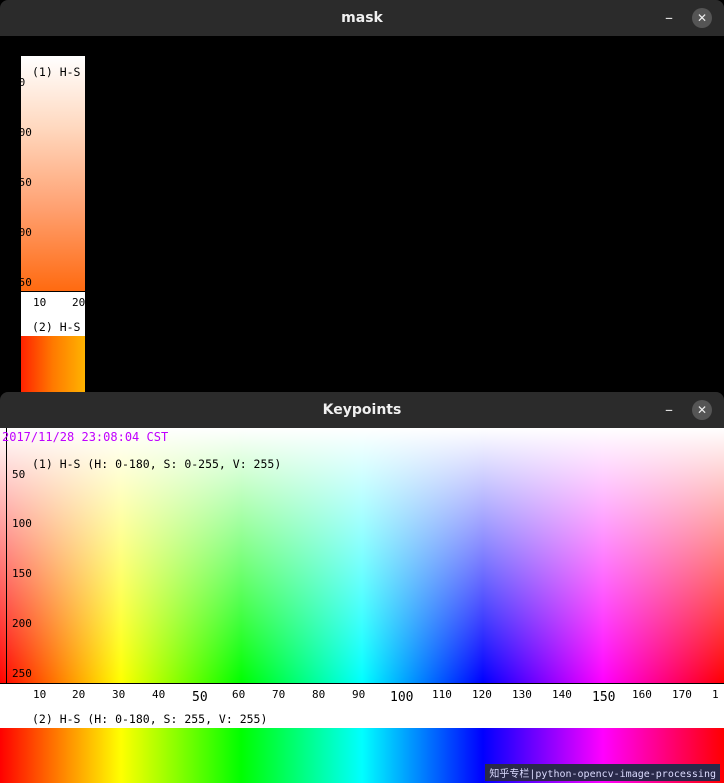 The height and width of the screenshot is (783, 724). I want to click on keypoints-window-title: Keypoints, so click(362, 410).